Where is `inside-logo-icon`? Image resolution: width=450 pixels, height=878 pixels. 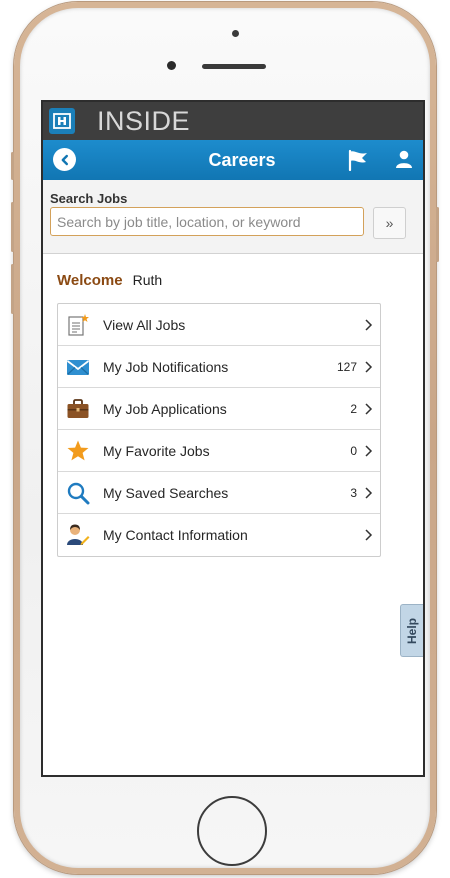
inside-logo-icon is located at coordinates (62, 121).